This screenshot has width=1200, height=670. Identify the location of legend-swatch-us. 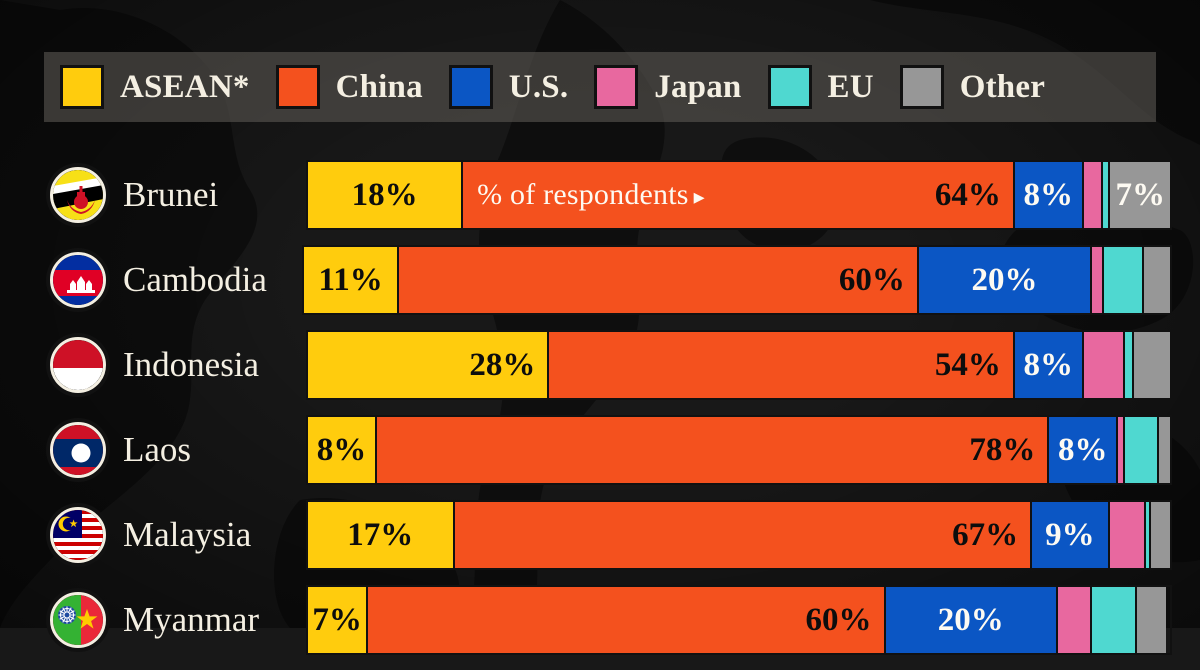
(470, 87).